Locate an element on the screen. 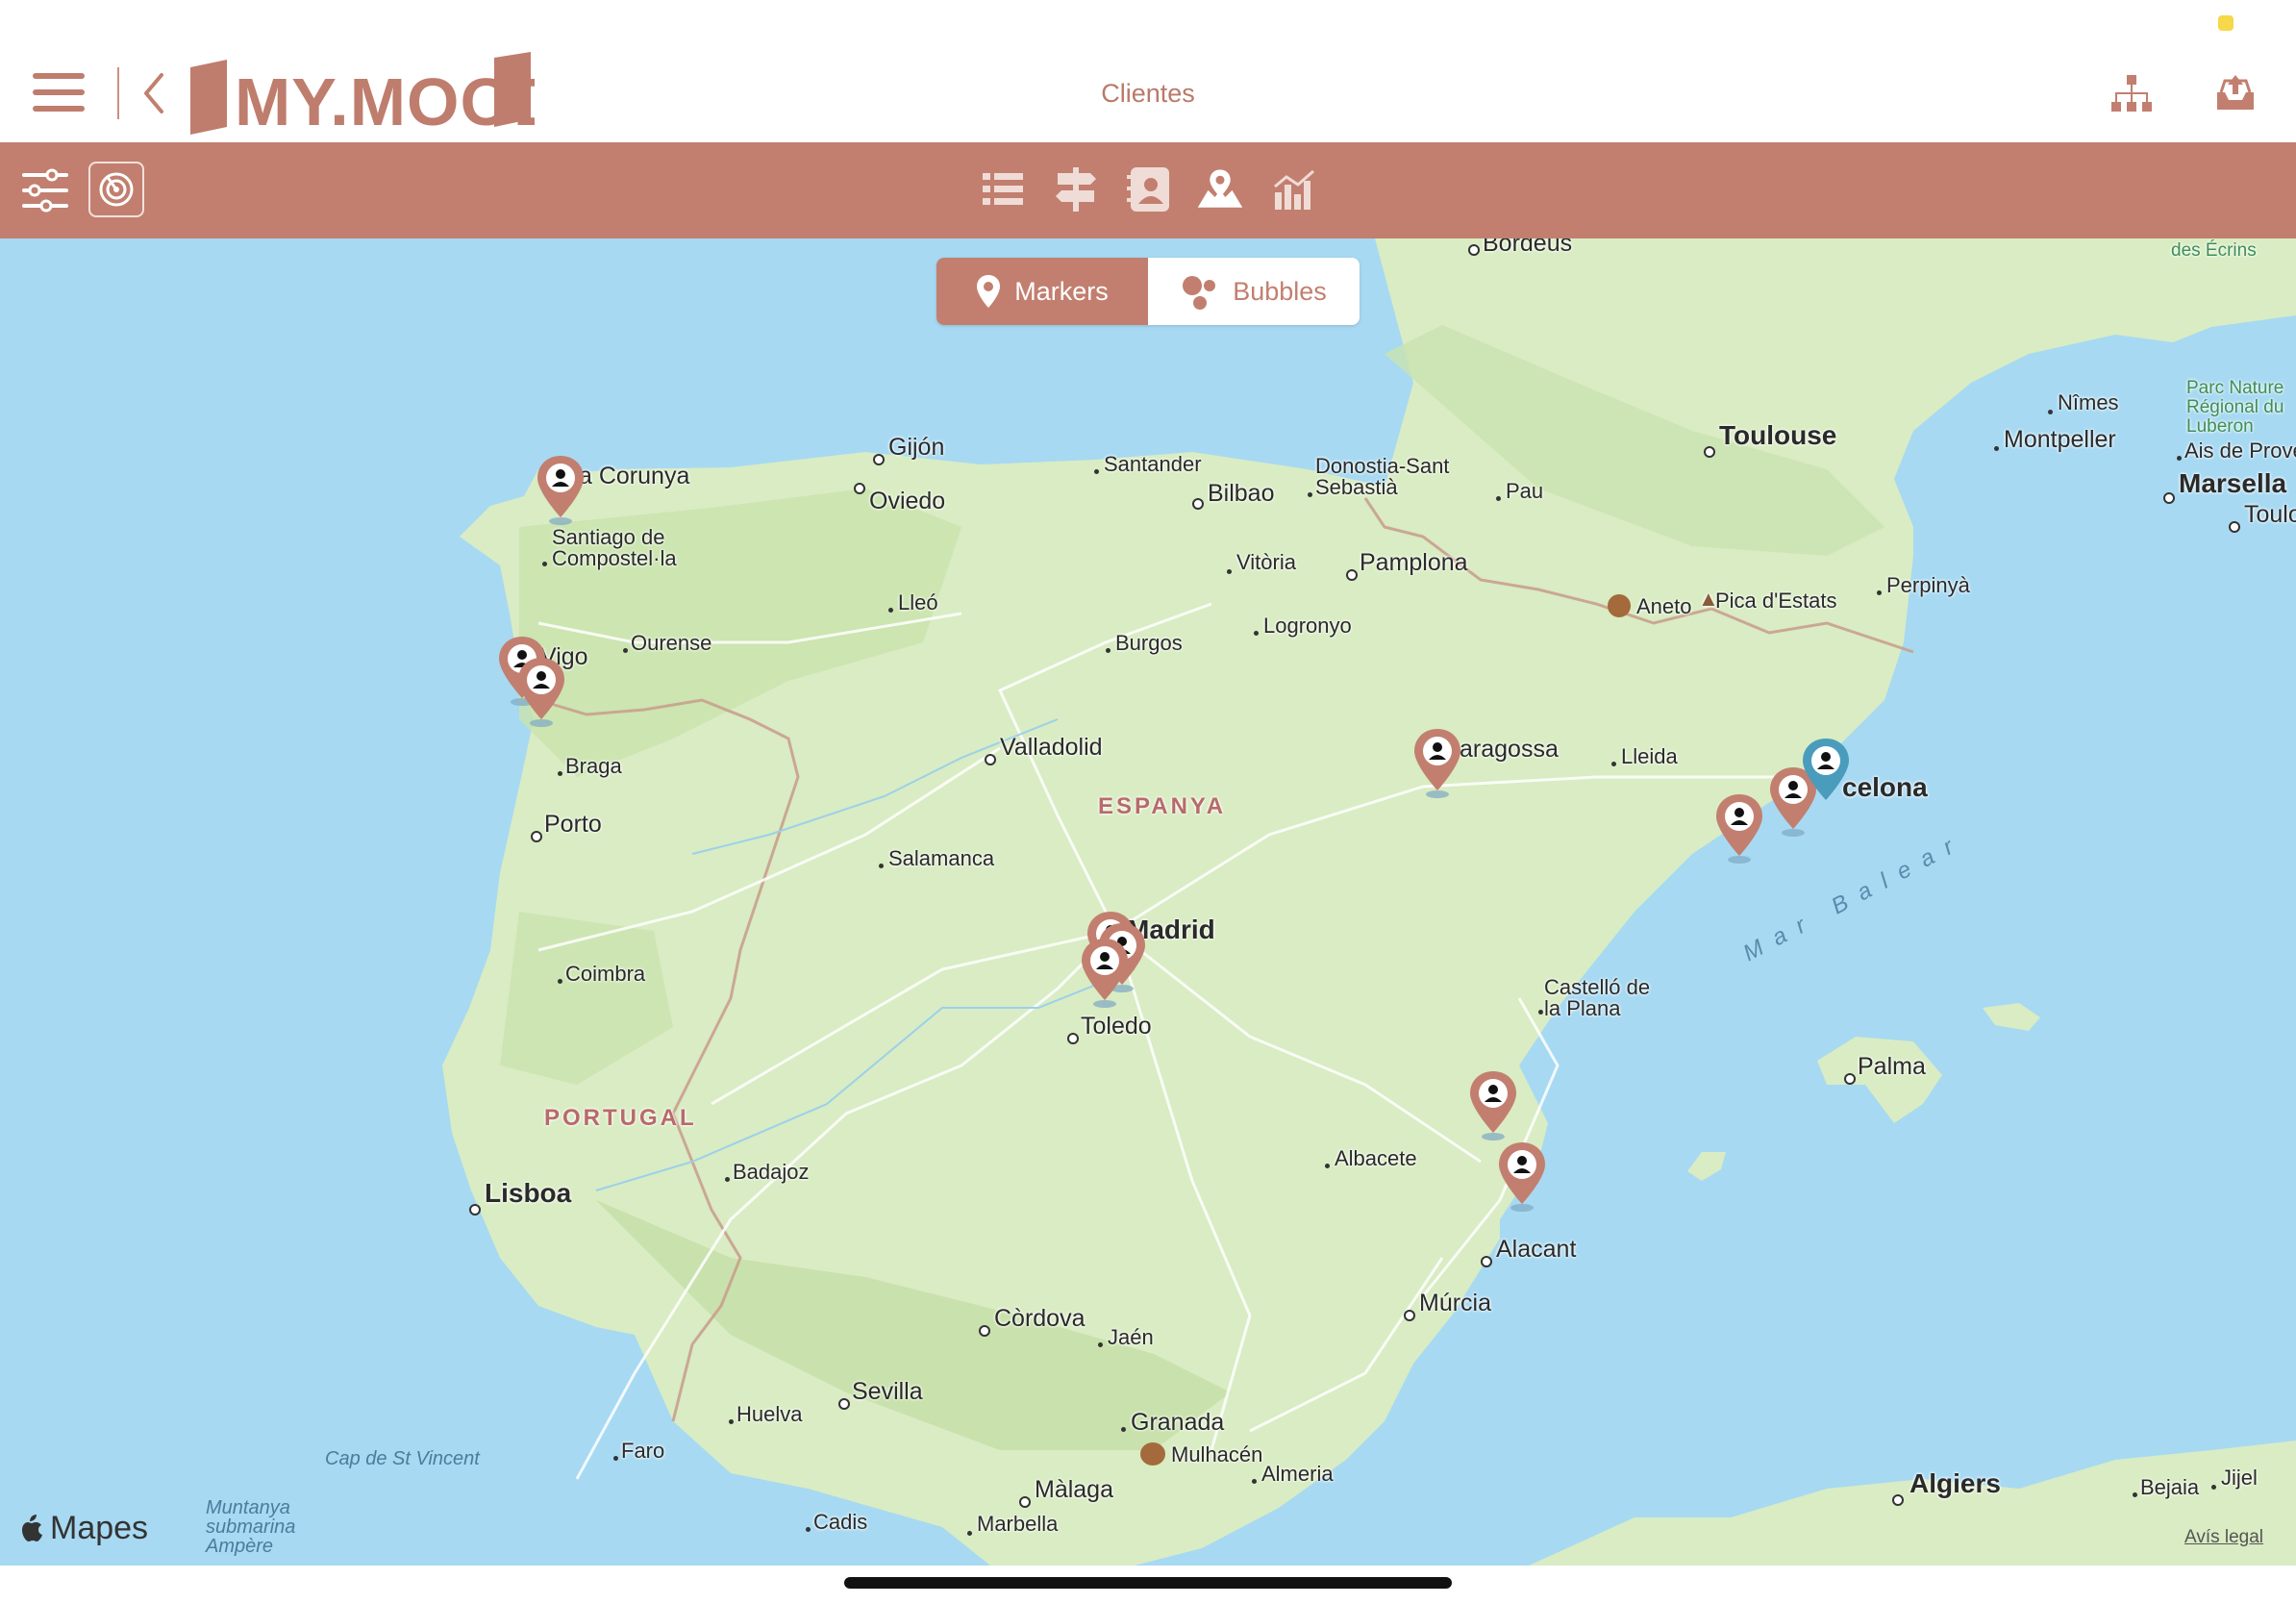 The height and width of the screenshot is (1604, 2296). city-label-murcia: Múrcia is located at coordinates (1455, 1303).